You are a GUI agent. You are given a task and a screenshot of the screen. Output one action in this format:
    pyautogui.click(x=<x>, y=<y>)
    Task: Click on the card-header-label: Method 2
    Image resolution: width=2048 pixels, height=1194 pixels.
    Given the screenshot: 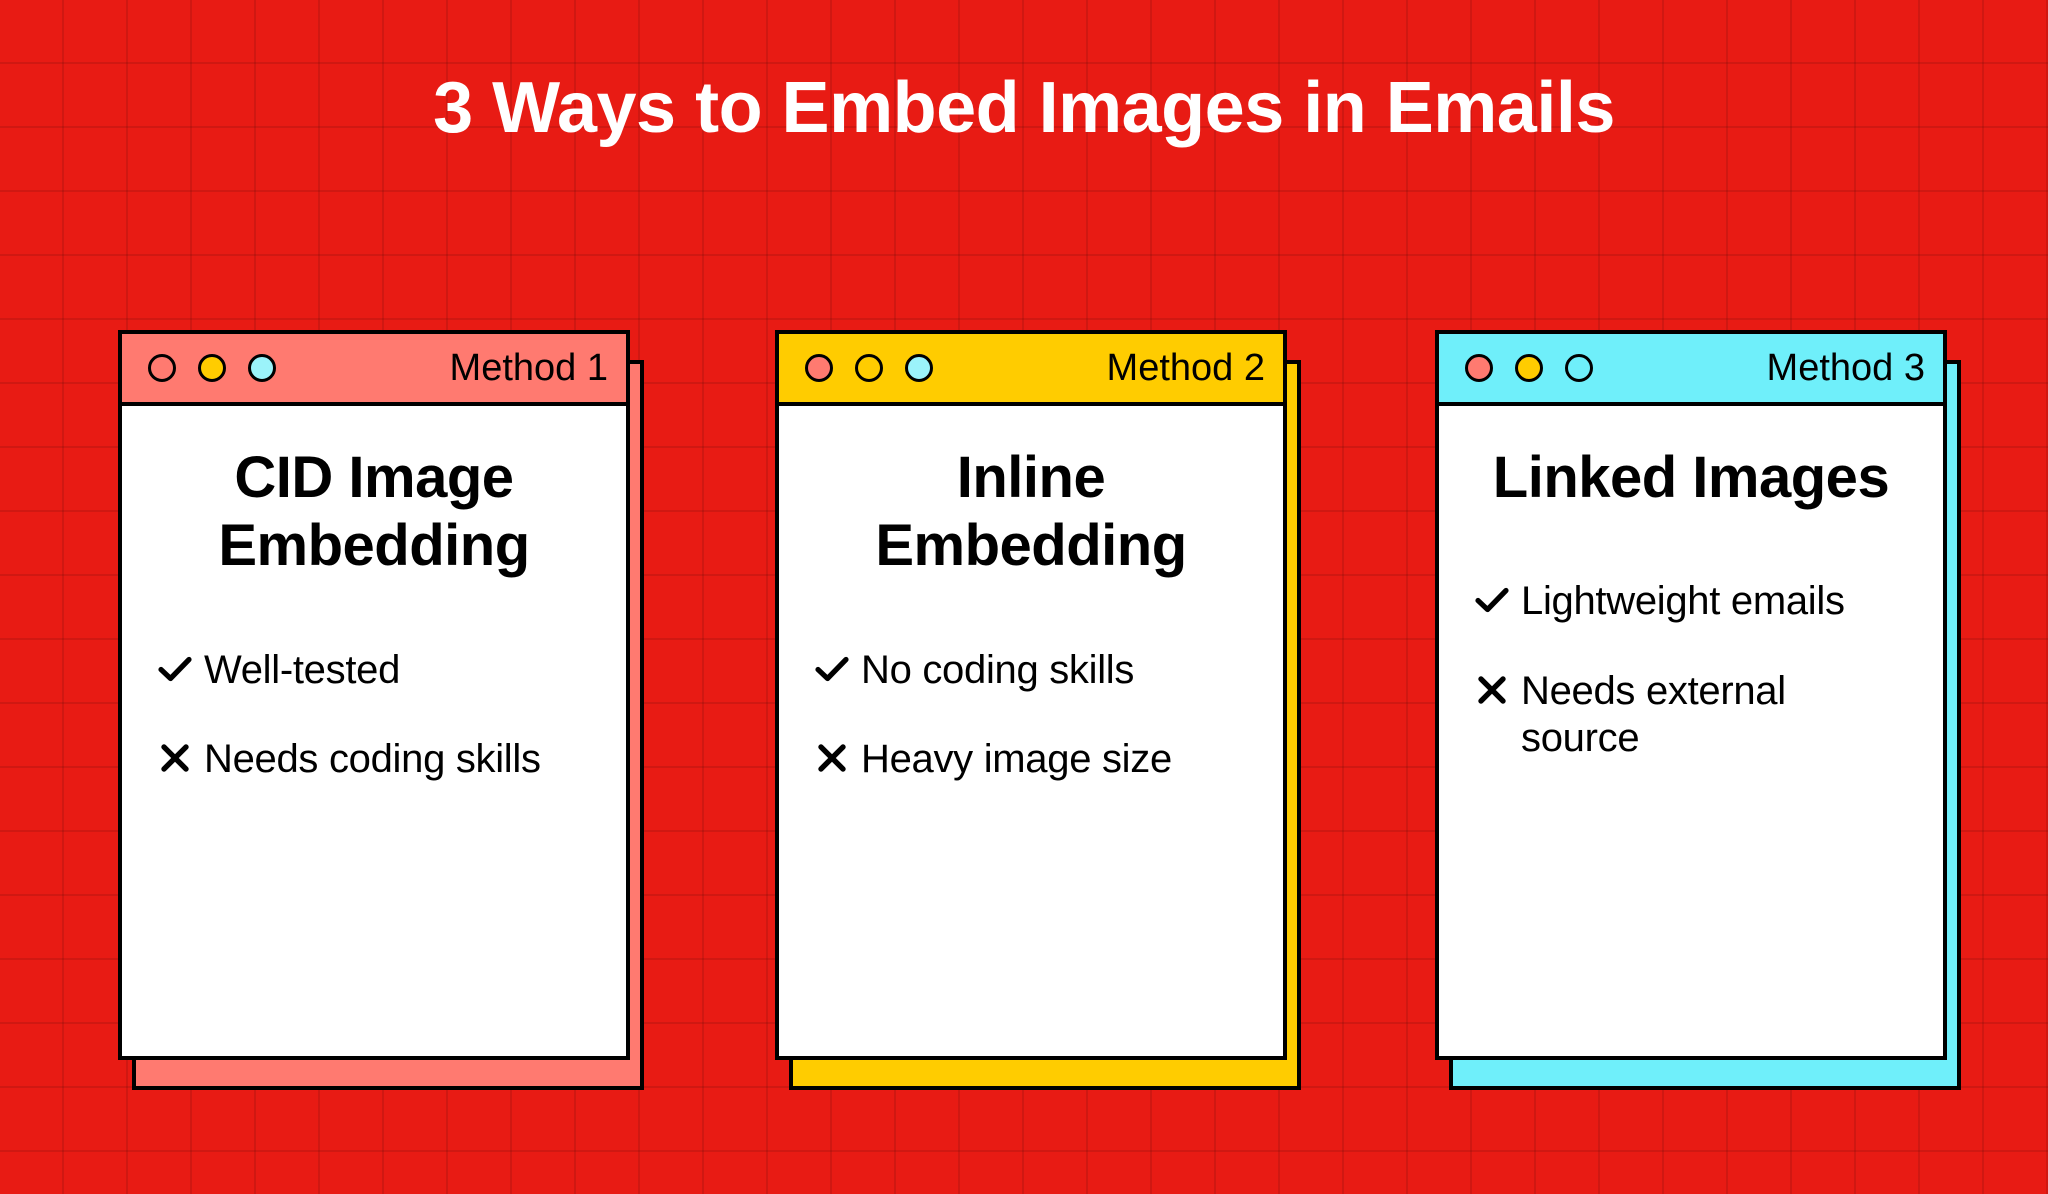 What is the action you would take?
    pyautogui.click(x=1185, y=368)
    